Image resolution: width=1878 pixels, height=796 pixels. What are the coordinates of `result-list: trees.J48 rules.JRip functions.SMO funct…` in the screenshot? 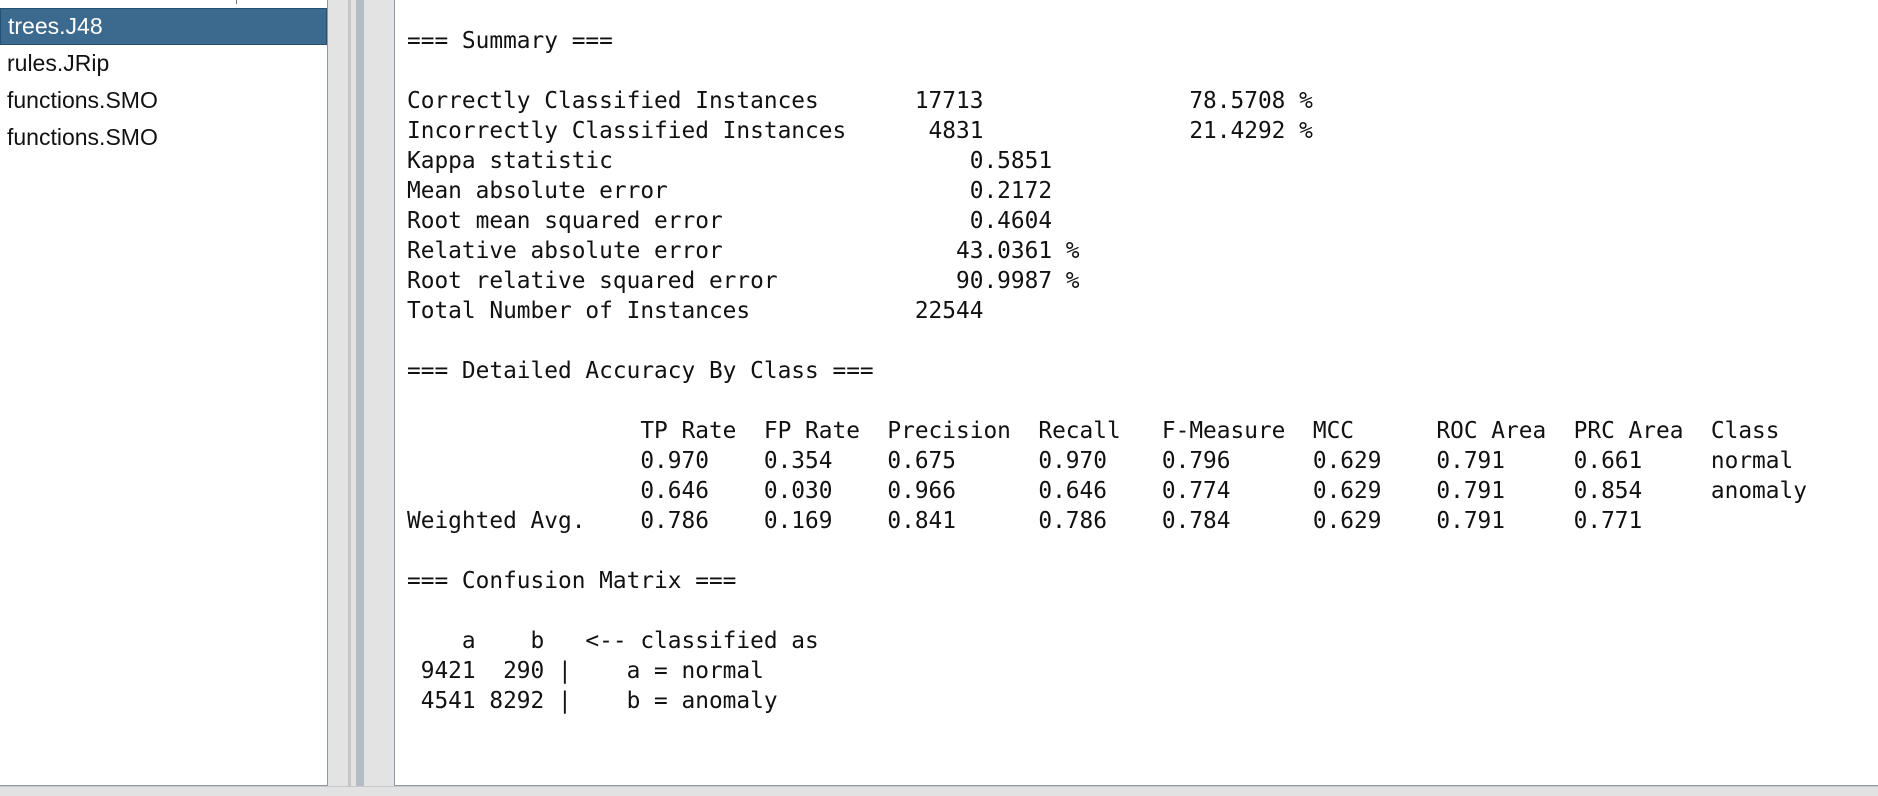 It's located at (163, 82).